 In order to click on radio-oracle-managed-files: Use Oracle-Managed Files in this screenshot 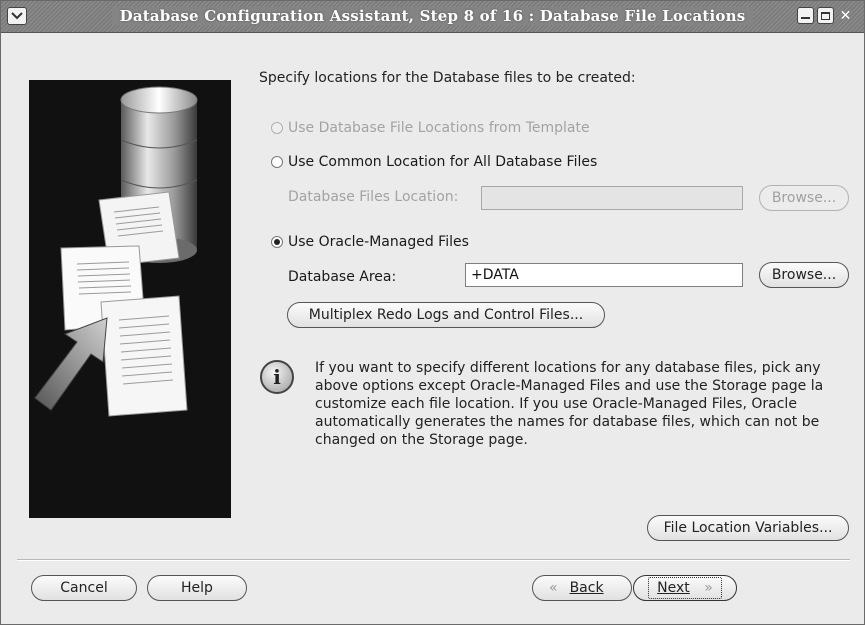, I will do `click(370, 242)`.